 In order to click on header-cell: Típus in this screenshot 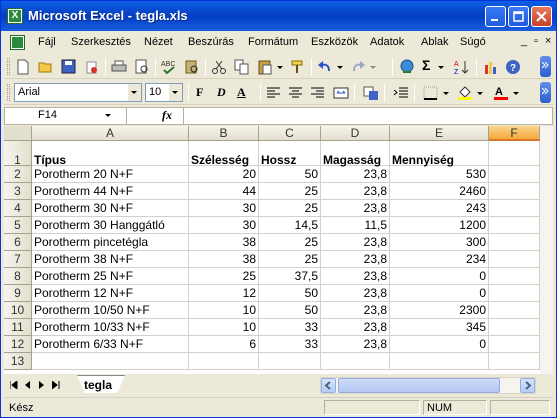, I will do `click(110, 154)`.